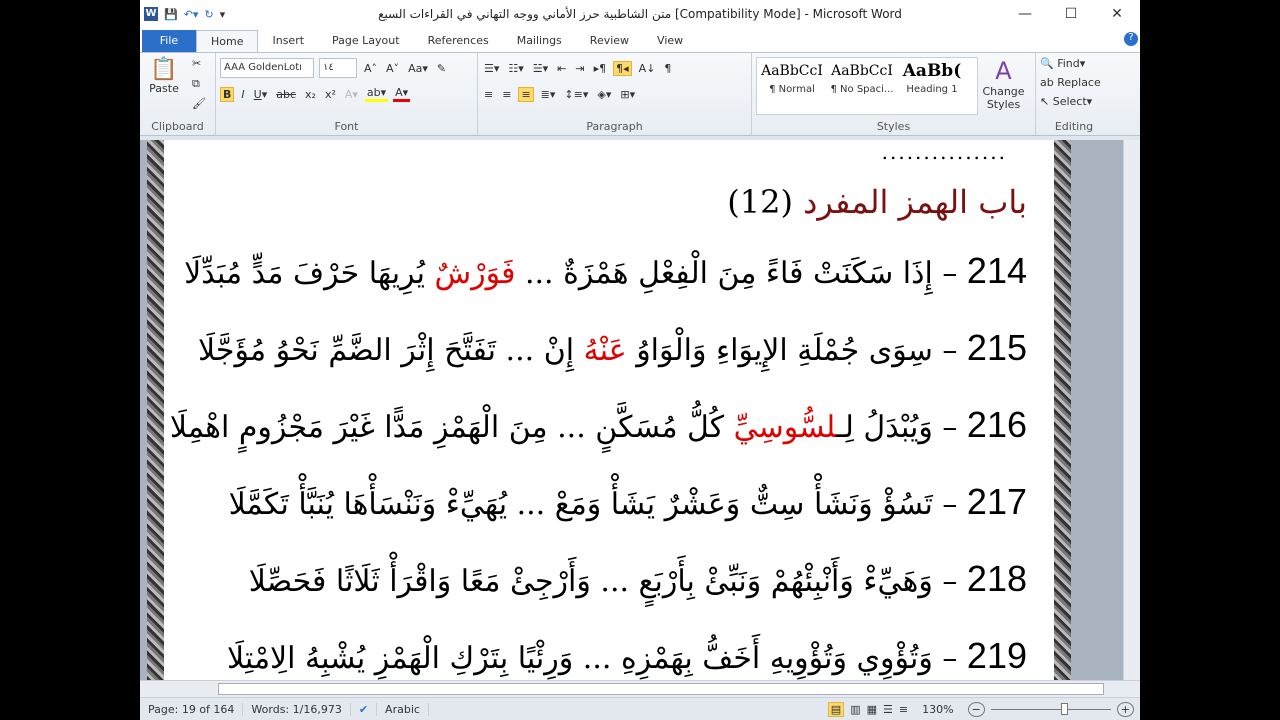 The width and height of the screenshot is (1280, 720). What do you see at coordinates (1074, 94) in the screenshot?
I see `editing-group: 🔍 Find▾ ab Replace ↖ Select▾ Editing` at bounding box center [1074, 94].